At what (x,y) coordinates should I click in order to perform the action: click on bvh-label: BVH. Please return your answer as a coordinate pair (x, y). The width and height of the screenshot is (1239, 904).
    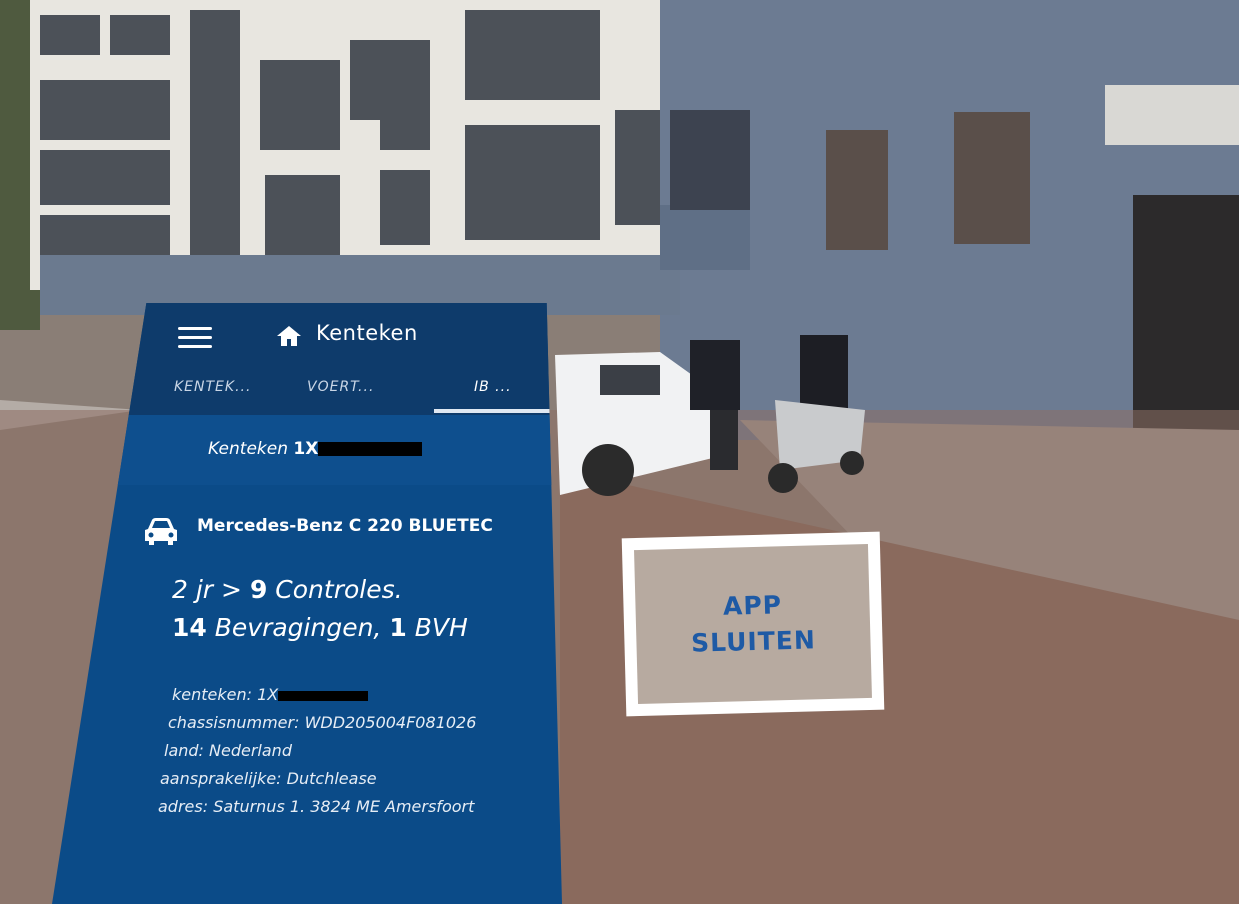
    Looking at the image, I should click on (441, 627).